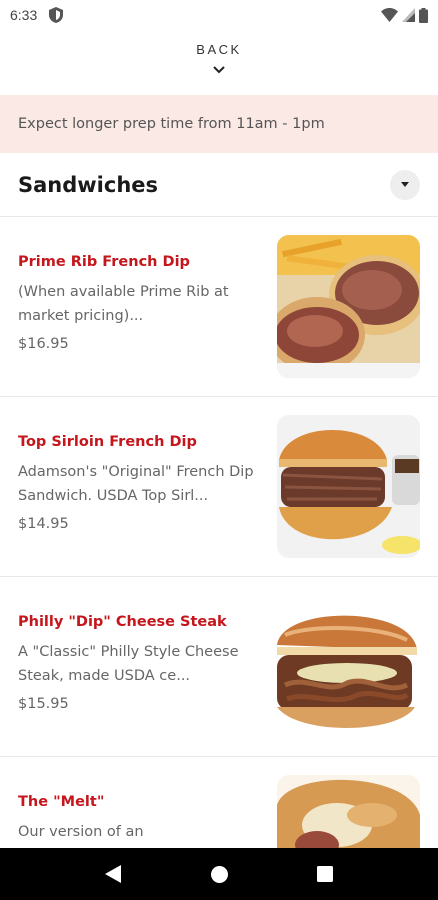  I want to click on item-name: The "Melt", so click(61, 802).